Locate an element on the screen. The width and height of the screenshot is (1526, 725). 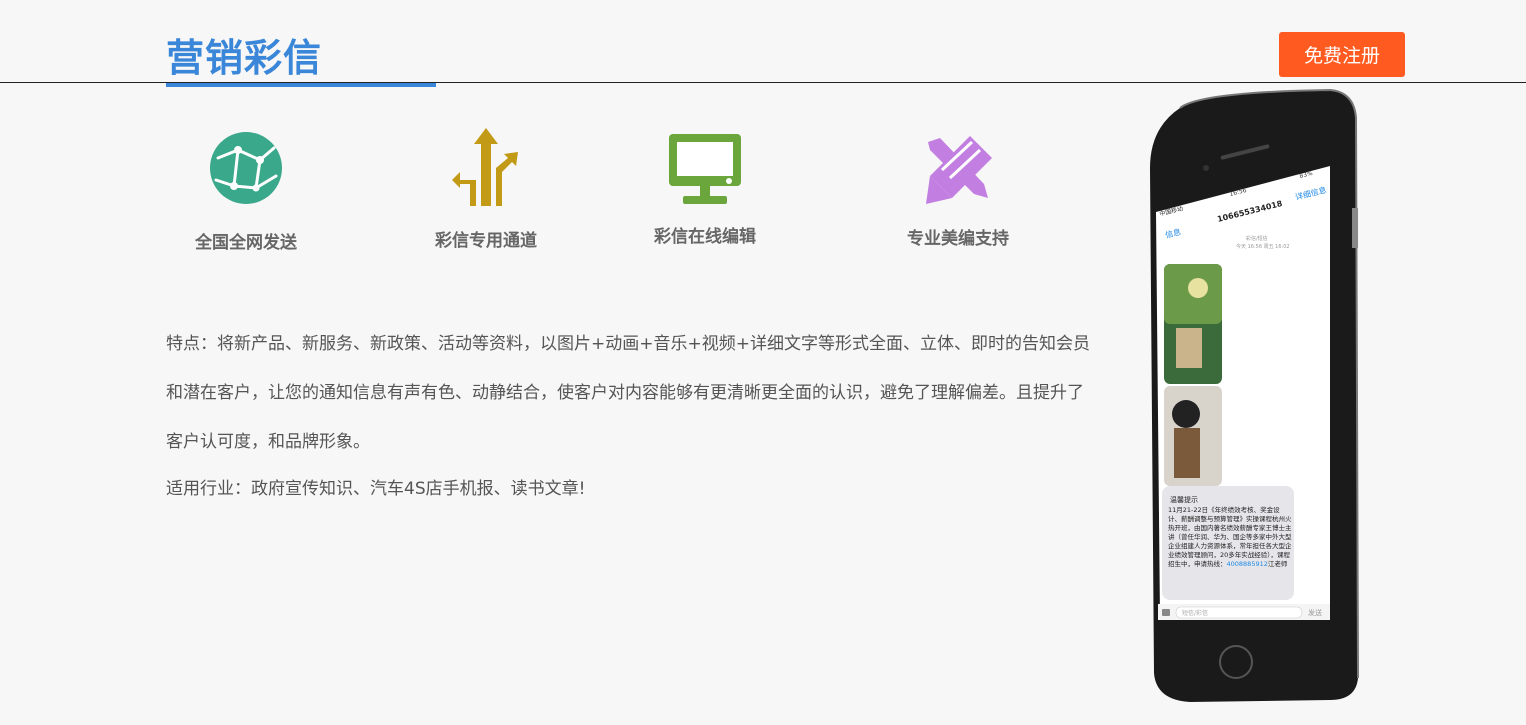
feature-pro-design: 专业美编支持 is located at coordinates (958, 191).